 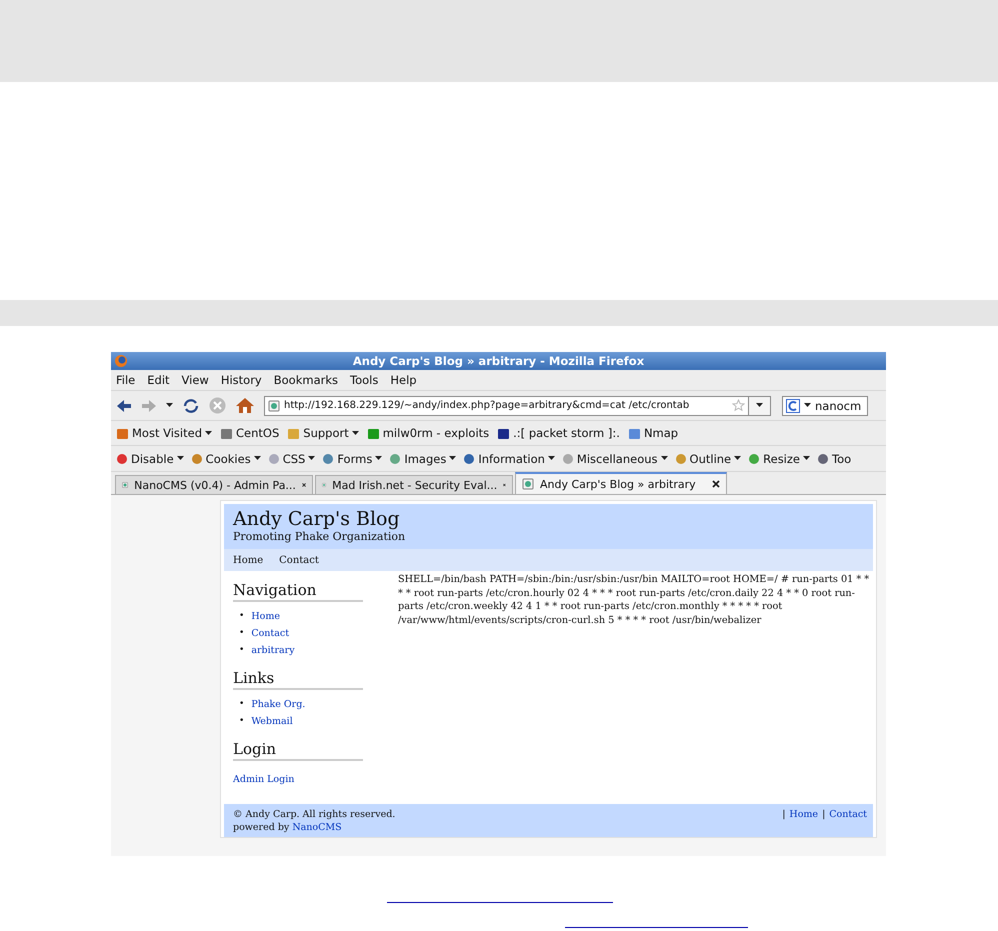 What do you see at coordinates (225, 459) in the screenshot?
I see `toolbar-menu: Cookies` at bounding box center [225, 459].